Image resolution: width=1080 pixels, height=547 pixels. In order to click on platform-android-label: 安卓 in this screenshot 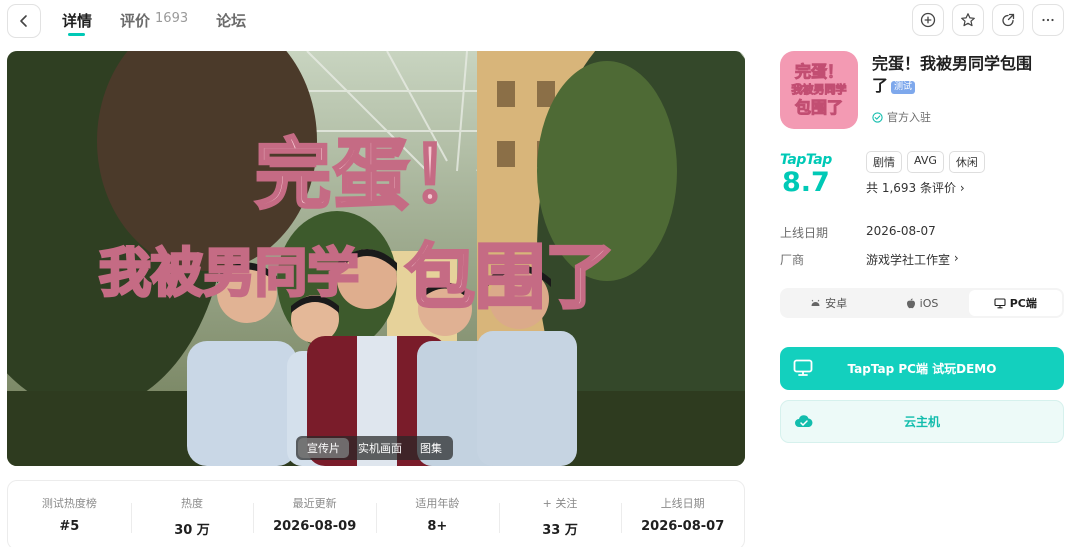, I will do `click(836, 303)`.